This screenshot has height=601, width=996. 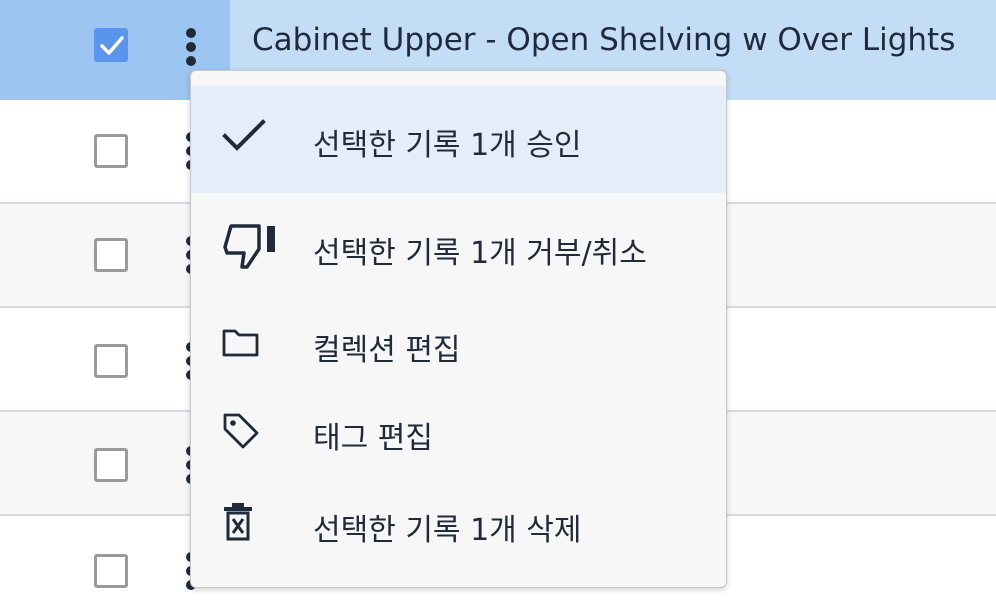 I want to click on edit-collection-label: 컬렉션 편집, so click(x=387, y=350).